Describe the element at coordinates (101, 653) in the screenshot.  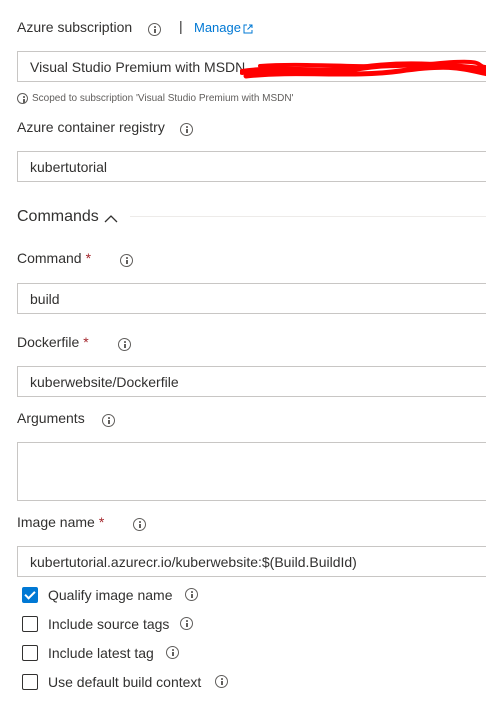
I see `include-latest-tag-label: Include latest tag` at that location.